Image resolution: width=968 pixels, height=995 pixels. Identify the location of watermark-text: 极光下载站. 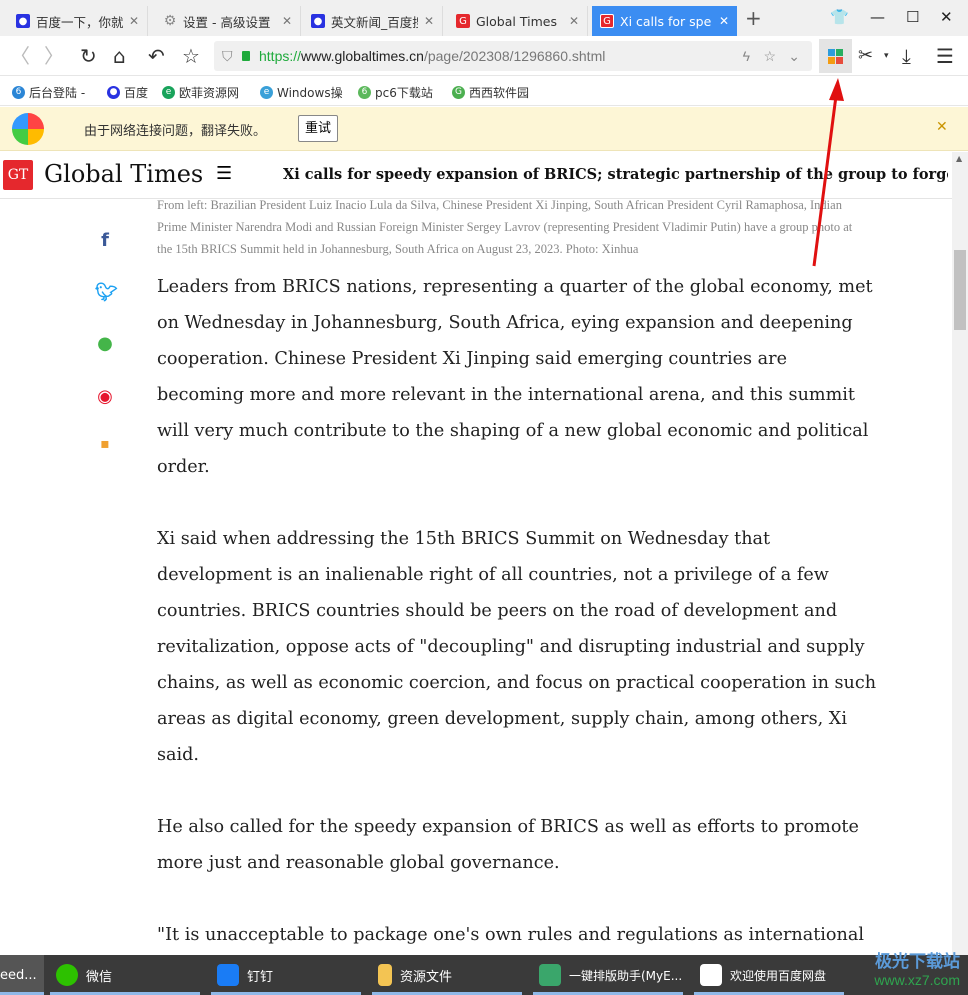
(917, 962).